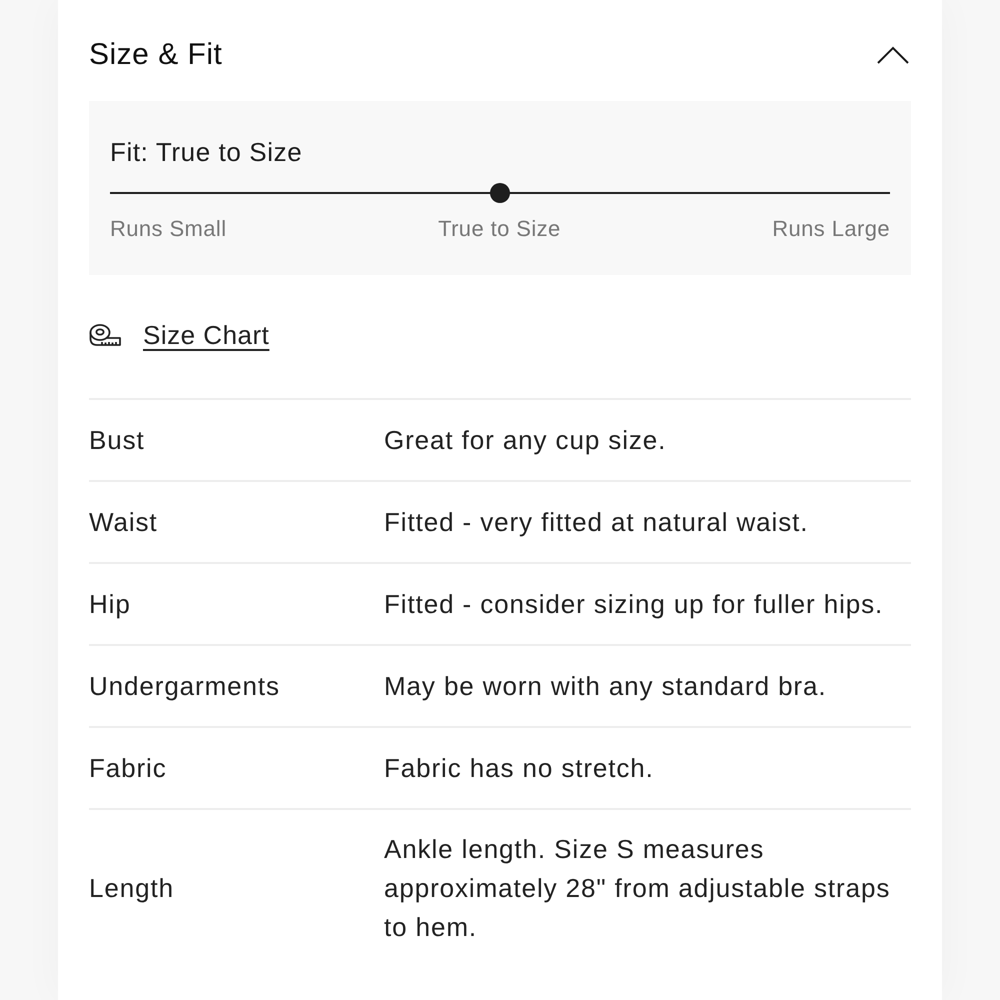 The image size is (1000, 1000). Describe the element at coordinates (206, 335) in the screenshot. I see `size-chart-link: Size Chart` at that location.